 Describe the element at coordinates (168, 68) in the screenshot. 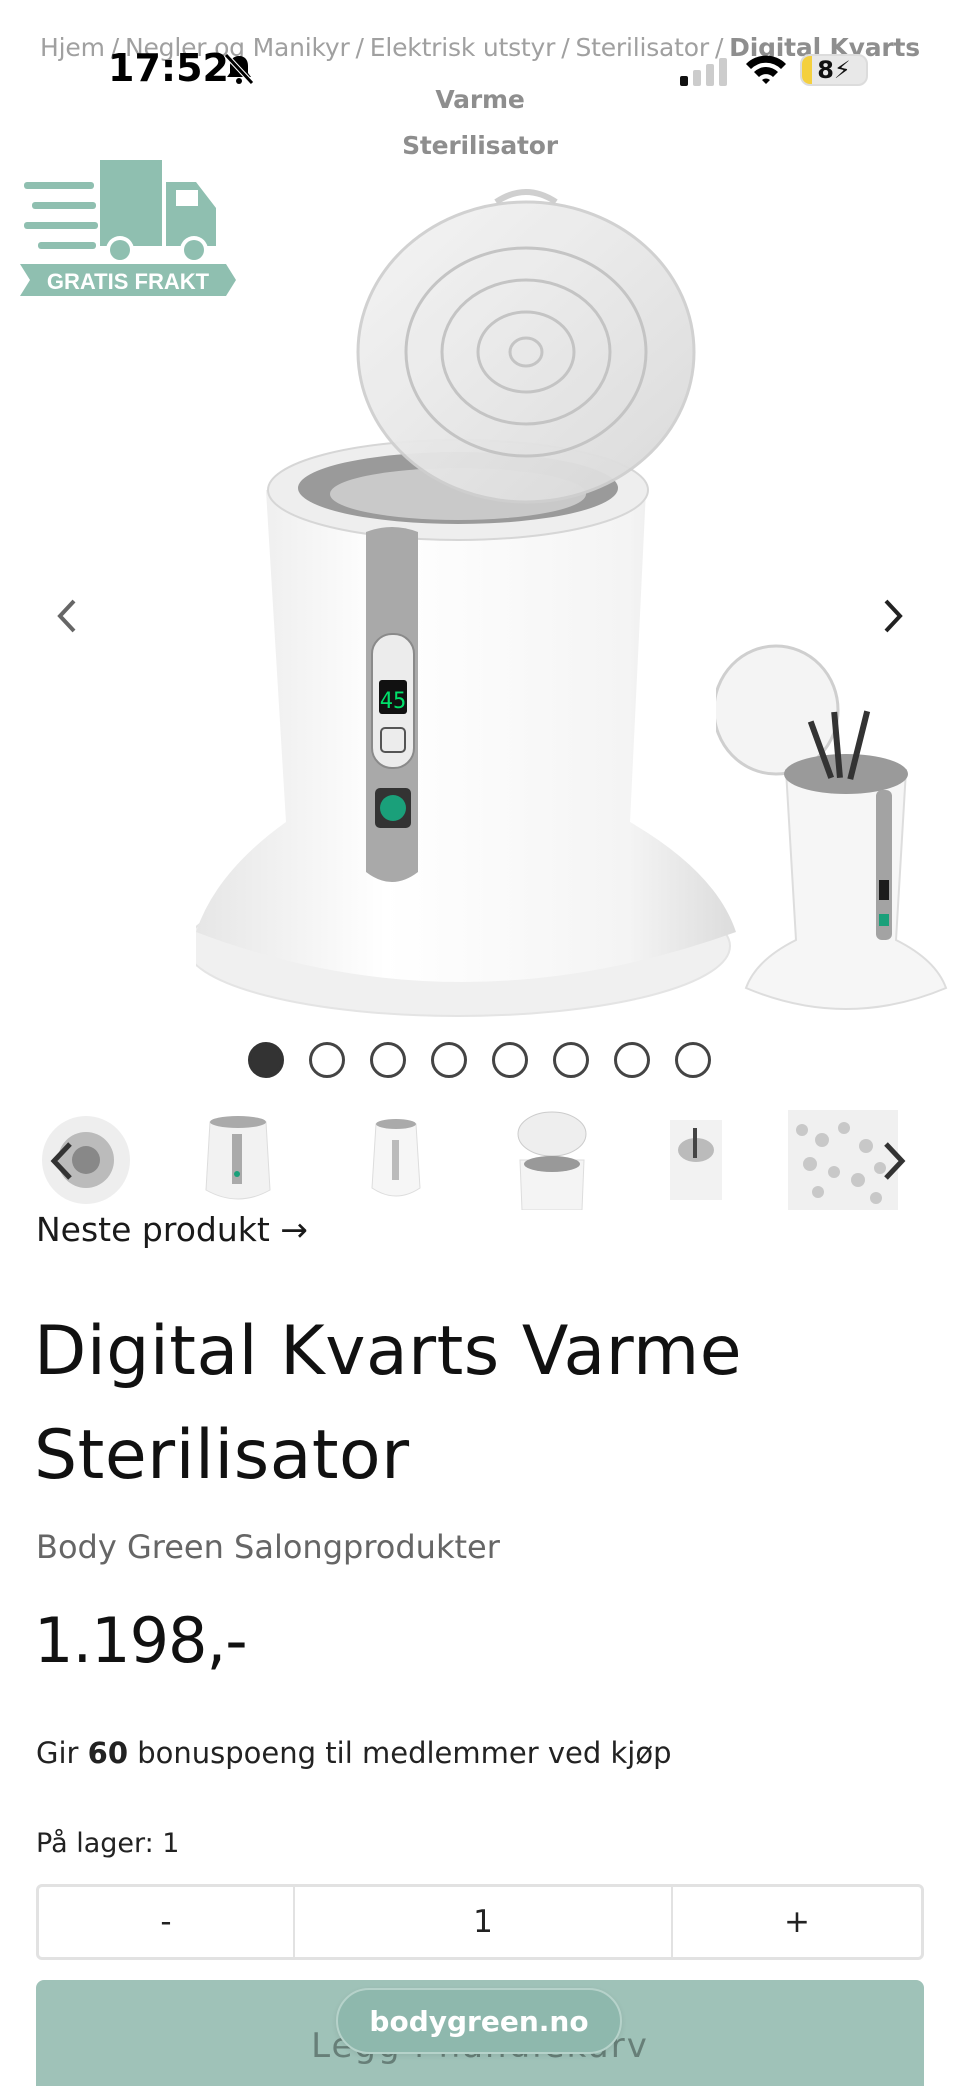

I see `status-time: 17:52` at that location.